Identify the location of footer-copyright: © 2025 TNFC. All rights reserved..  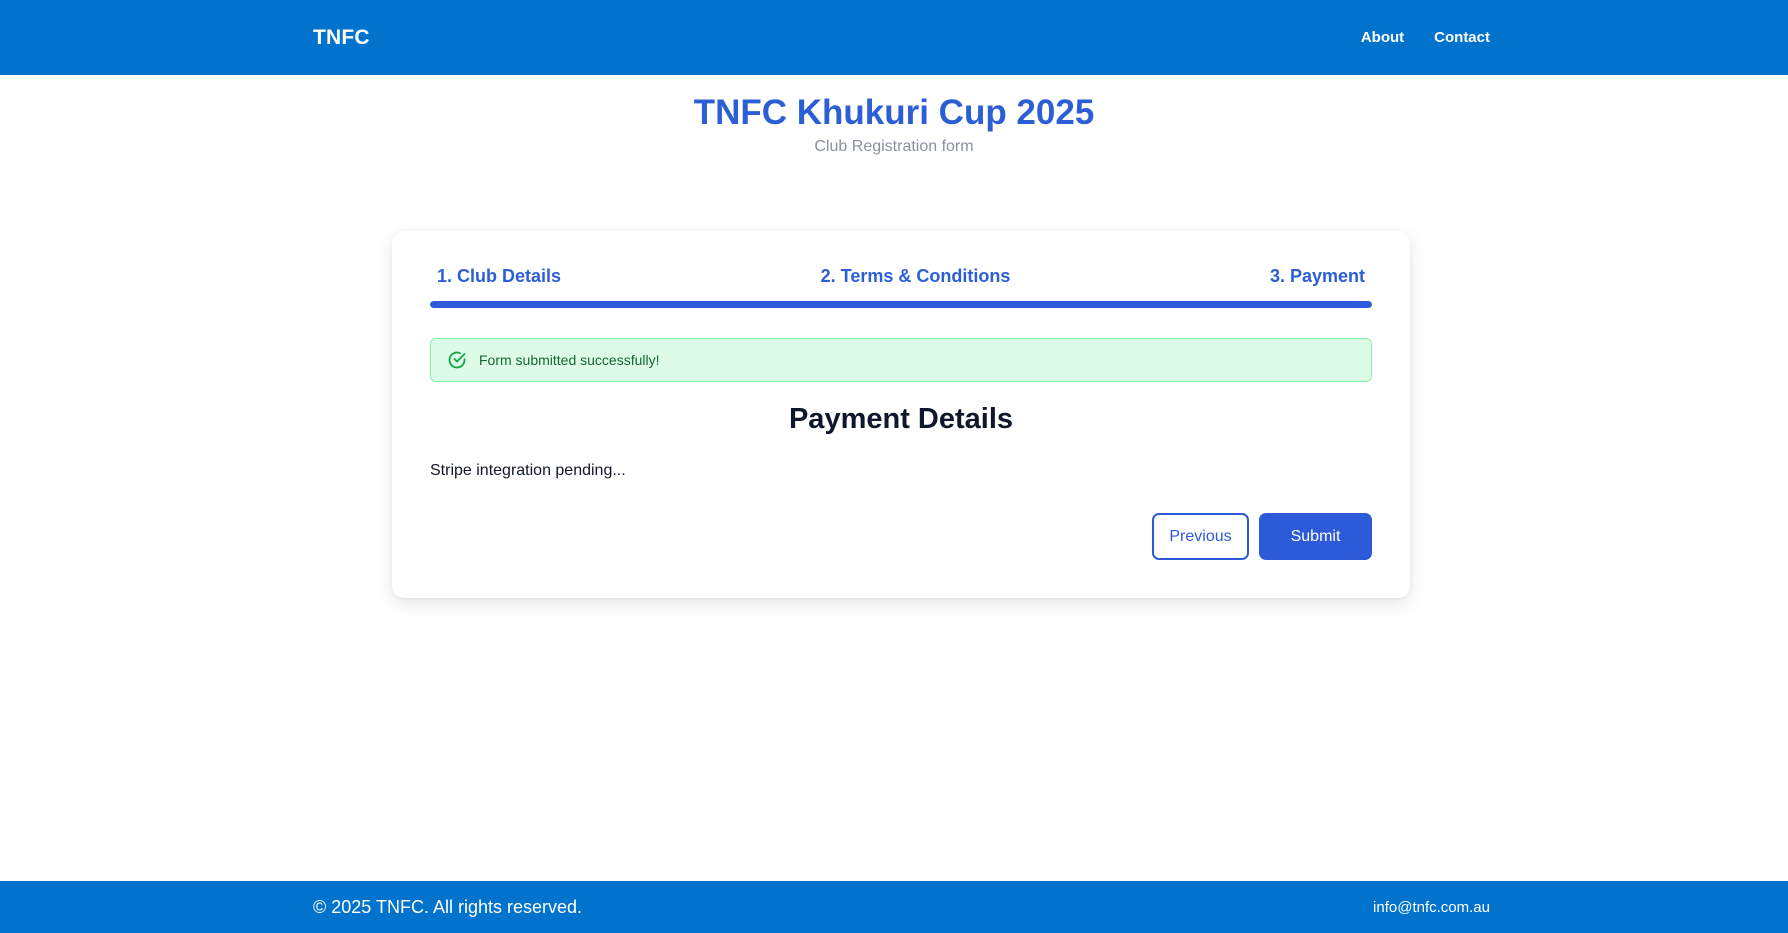
(448, 906).